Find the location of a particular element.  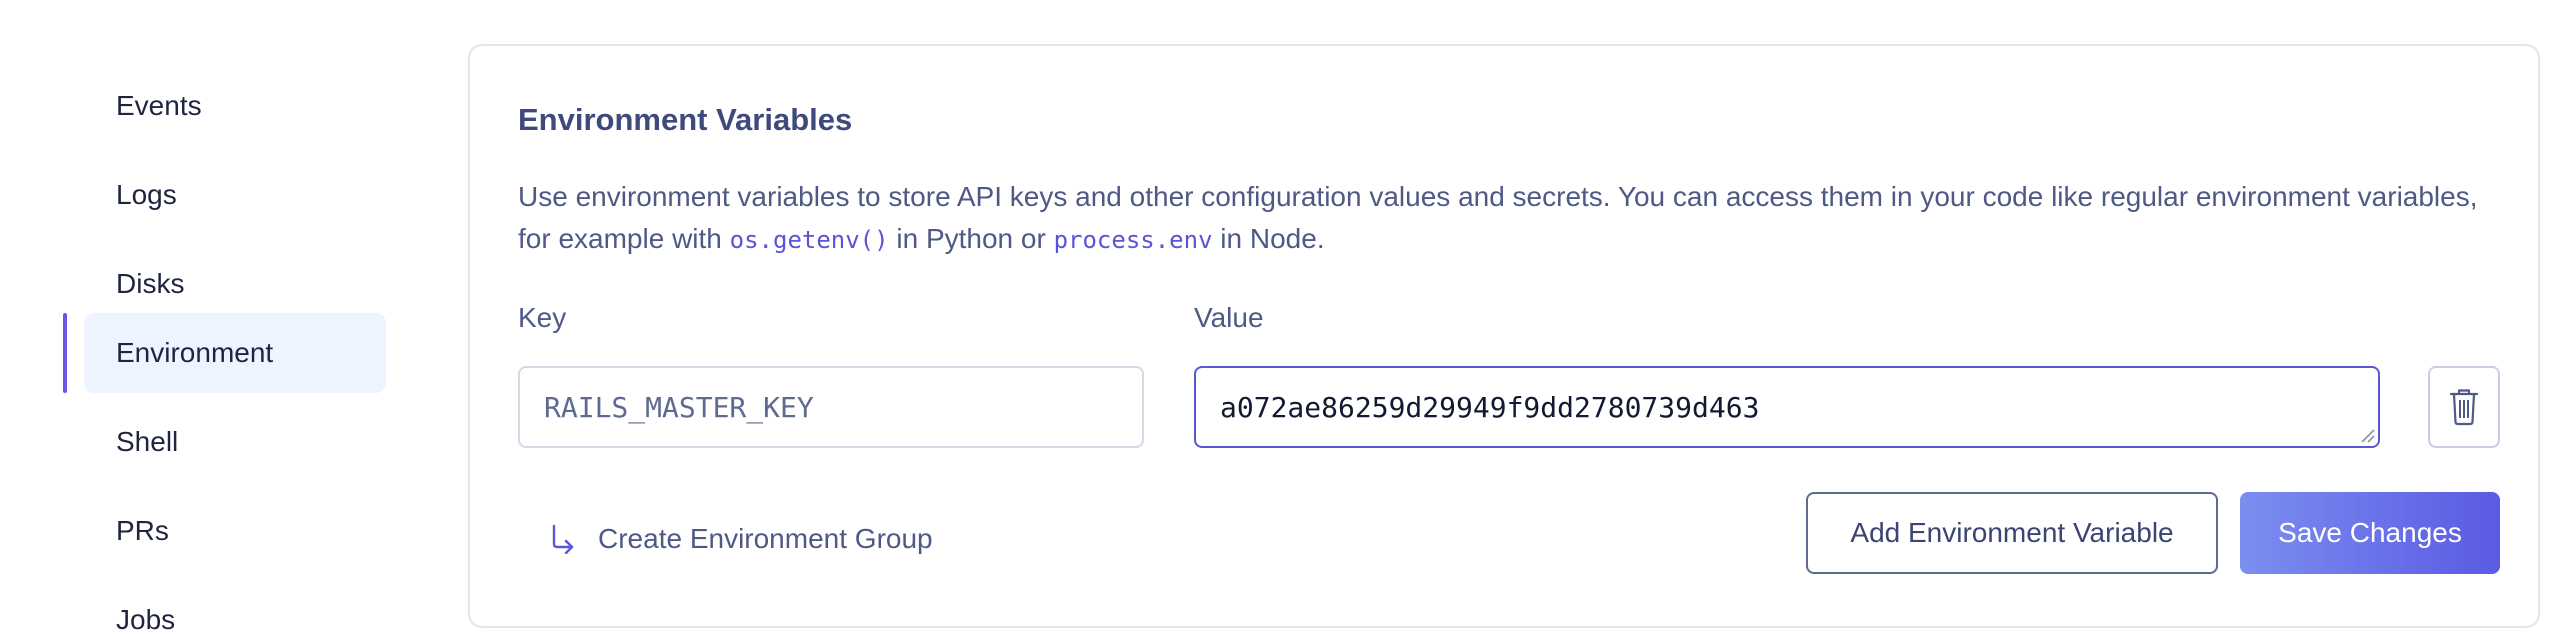

create-environment-group-link: Create Environment Group is located at coordinates (741, 539).